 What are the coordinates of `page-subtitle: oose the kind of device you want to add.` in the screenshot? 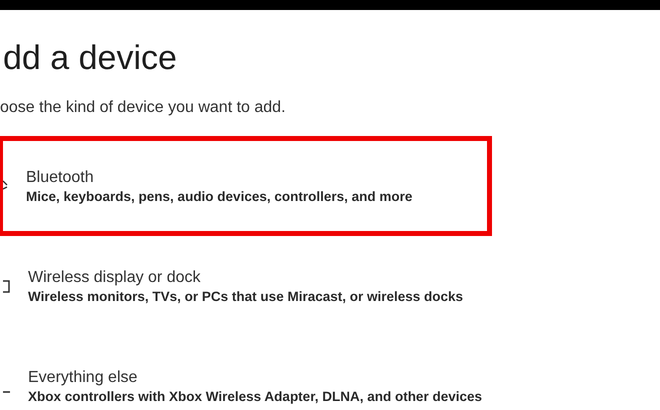 It's located at (143, 108).